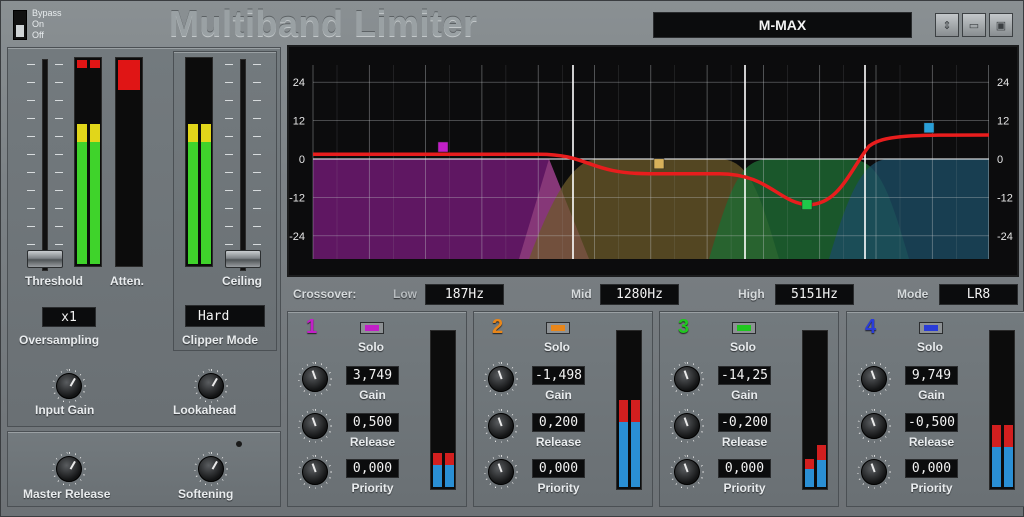  Describe the element at coordinates (211, 386) in the screenshot. I see `lookahead-knob` at that location.